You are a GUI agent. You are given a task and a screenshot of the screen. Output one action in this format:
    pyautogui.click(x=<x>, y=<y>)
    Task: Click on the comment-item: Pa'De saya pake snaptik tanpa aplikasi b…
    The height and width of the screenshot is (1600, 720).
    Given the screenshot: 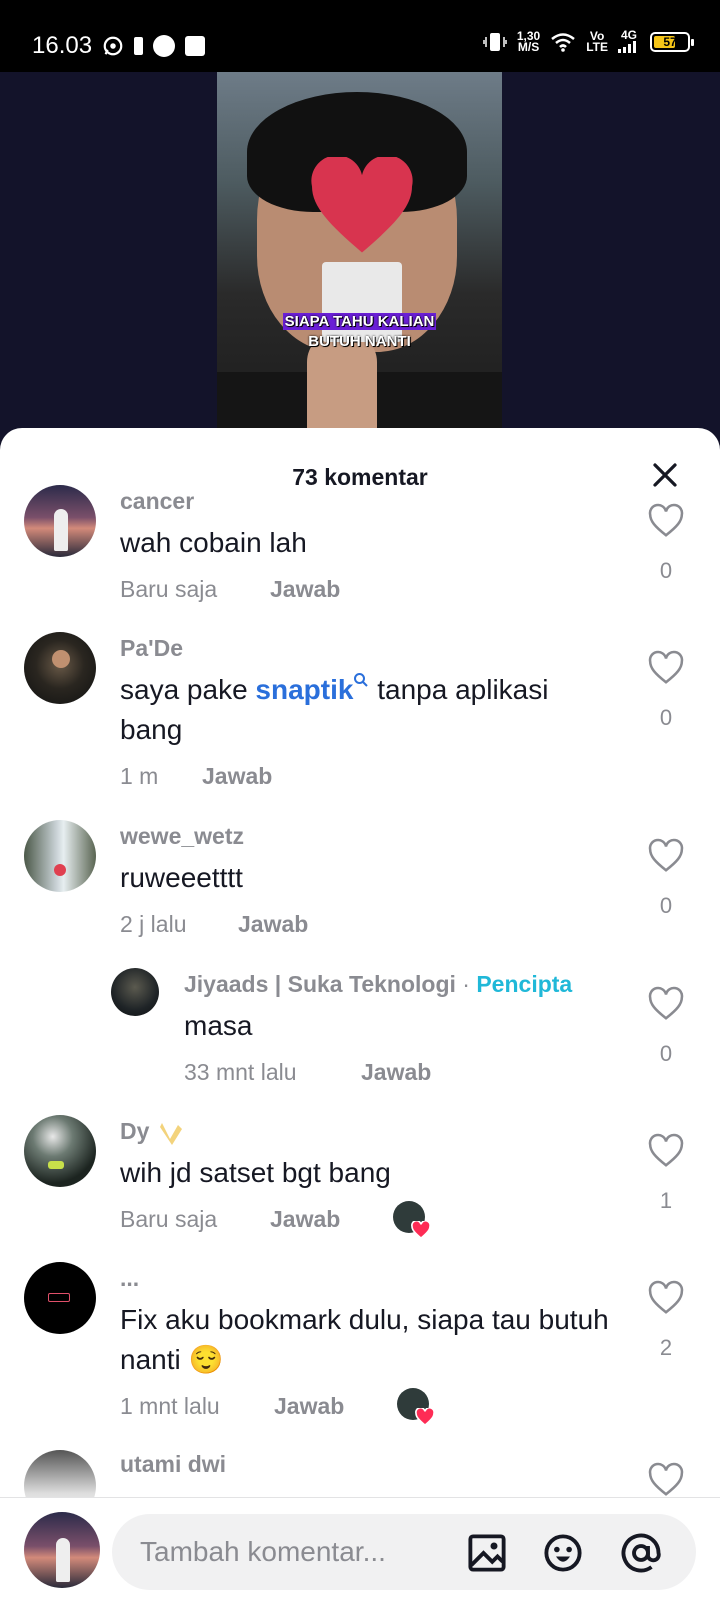 What is the action you would take?
    pyautogui.click(x=360, y=715)
    